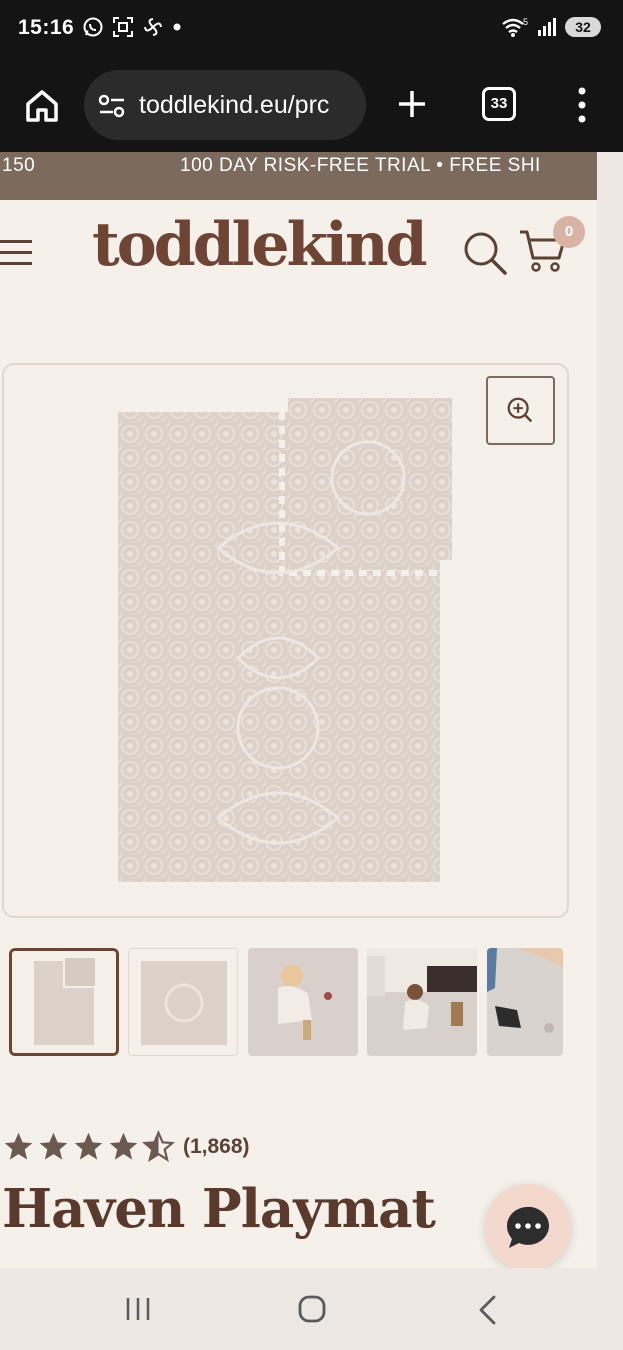 Image resolution: width=623 pixels, height=1350 pixels. Describe the element at coordinates (525, 22) in the screenshot. I see `svg-text: 5` at that location.